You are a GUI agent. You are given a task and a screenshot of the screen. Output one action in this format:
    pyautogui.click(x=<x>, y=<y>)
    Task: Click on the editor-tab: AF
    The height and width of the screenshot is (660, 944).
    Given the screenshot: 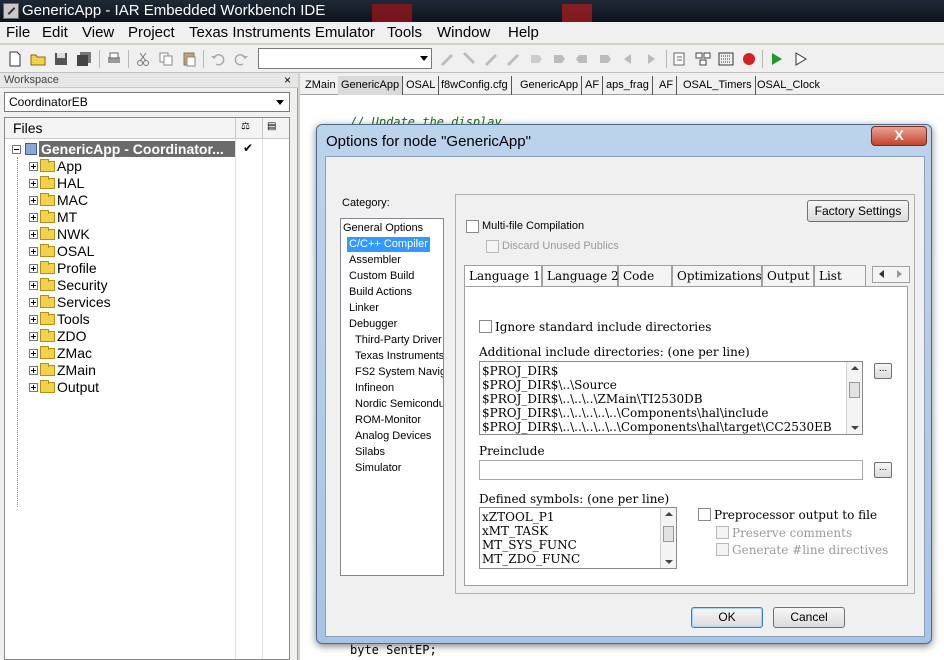 What is the action you would take?
    pyautogui.click(x=667, y=85)
    